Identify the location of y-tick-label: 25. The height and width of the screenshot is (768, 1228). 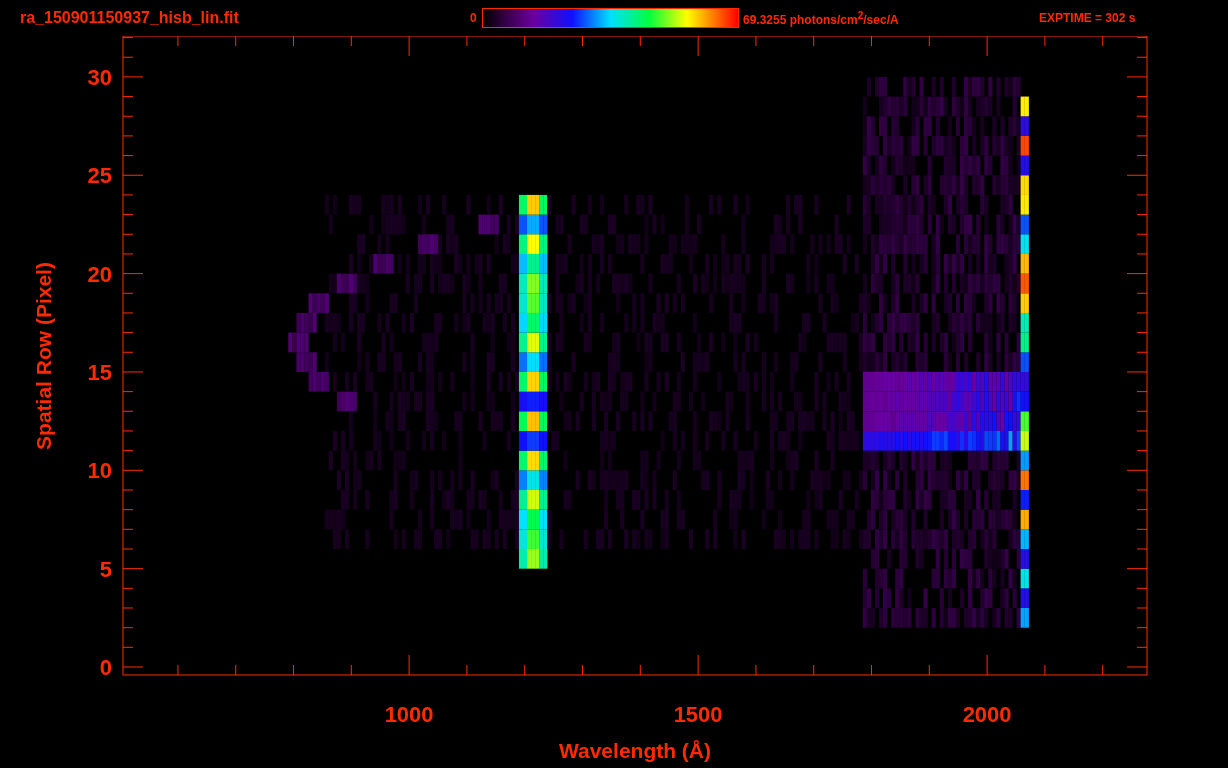
(99, 176).